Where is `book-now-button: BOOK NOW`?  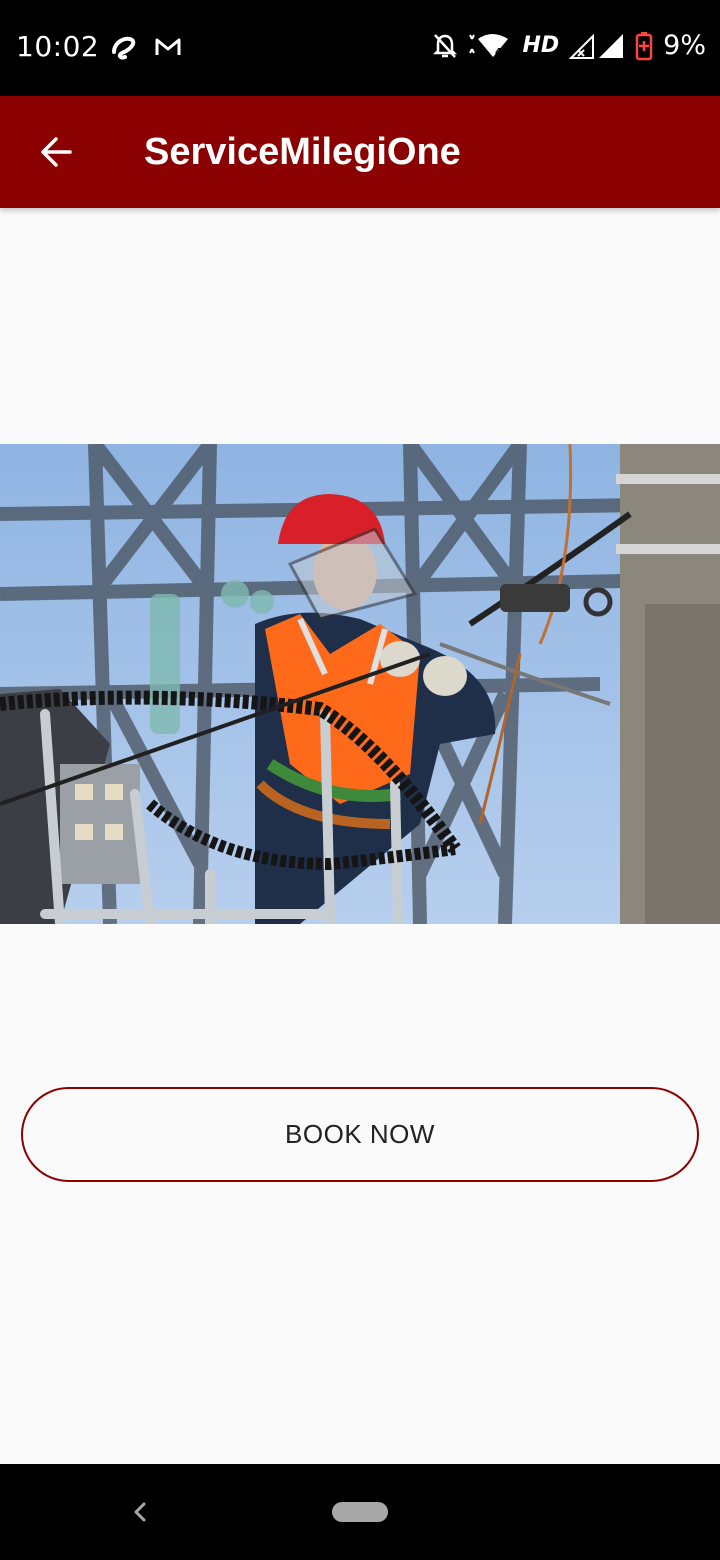 book-now-button: BOOK NOW is located at coordinates (360, 1134).